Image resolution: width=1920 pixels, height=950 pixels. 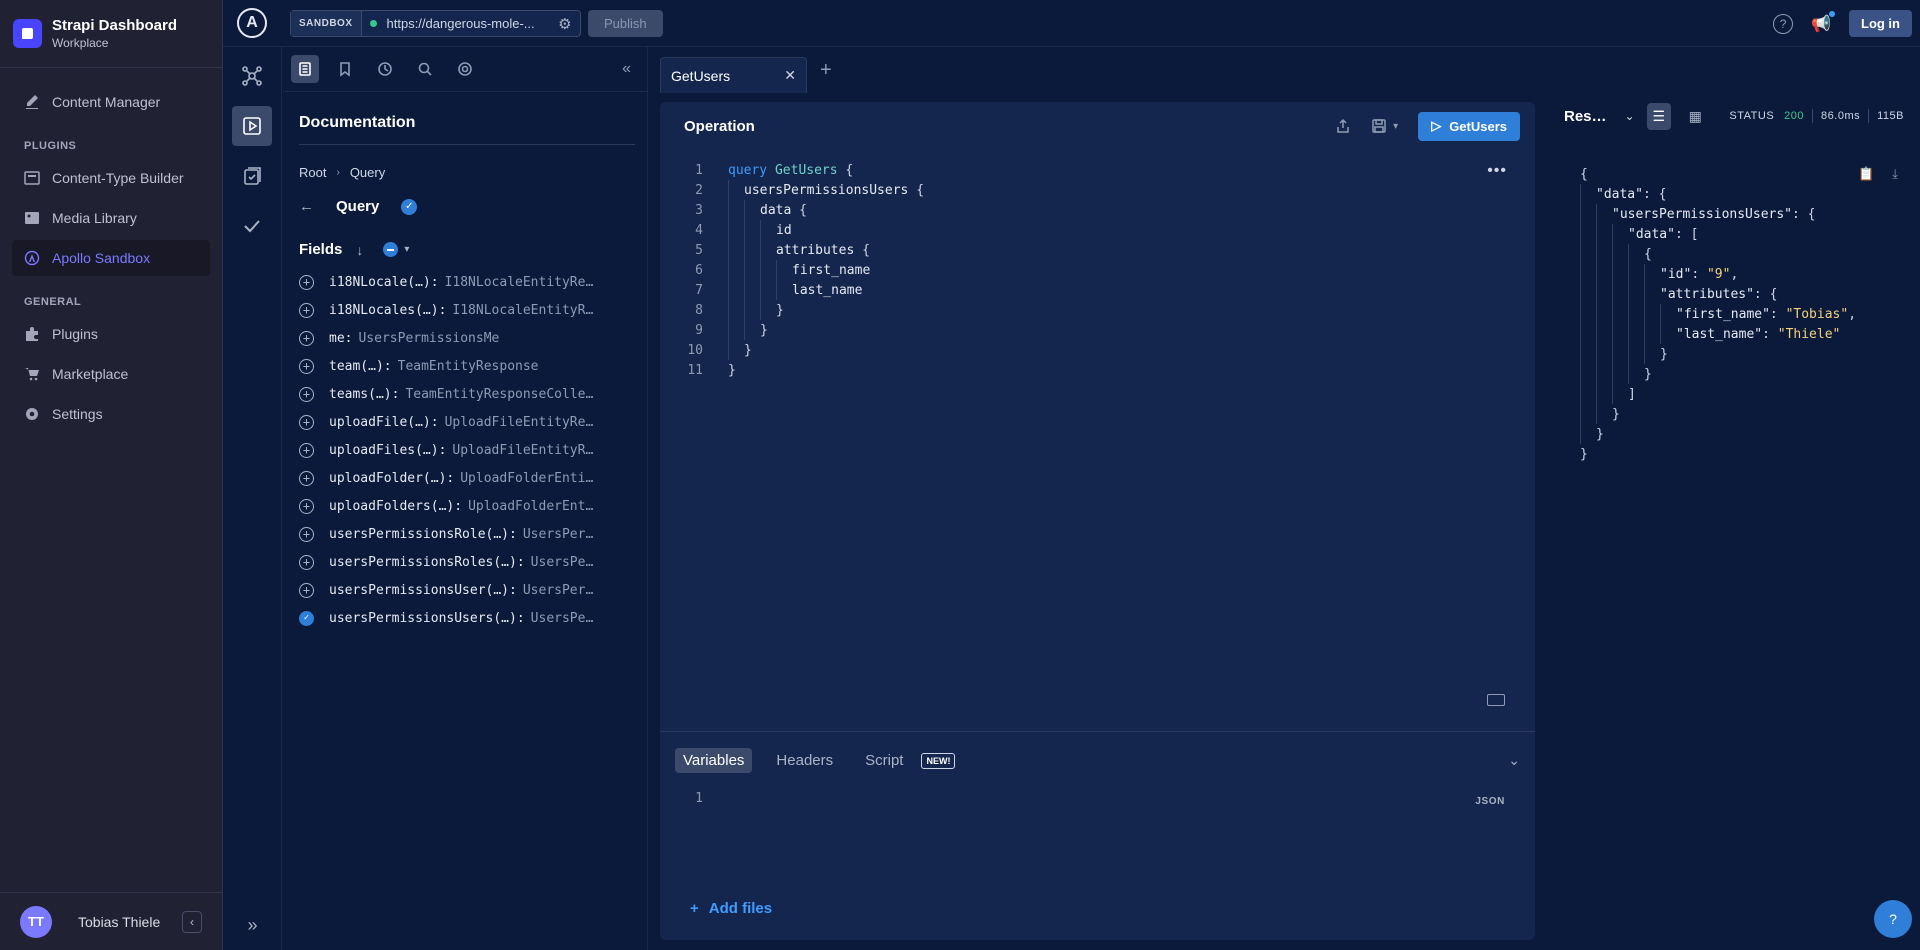 What do you see at coordinates (252, 126) in the screenshot?
I see `explorer-icon` at bounding box center [252, 126].